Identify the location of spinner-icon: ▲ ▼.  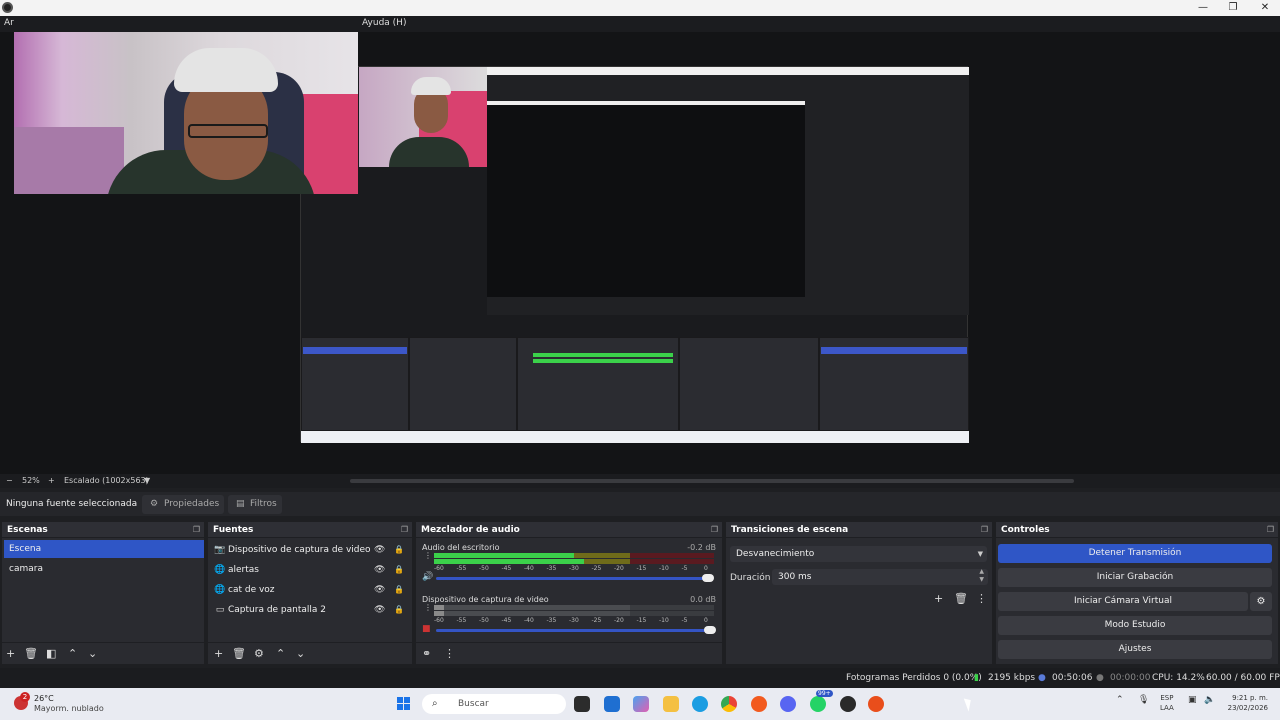
(981, 576).